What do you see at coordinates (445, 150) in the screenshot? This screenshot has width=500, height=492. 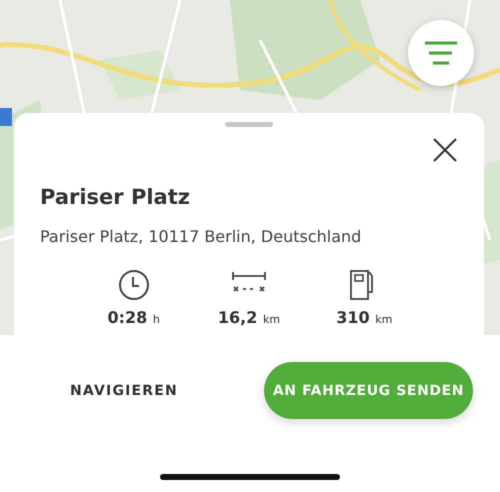 I see `close-icon` at bounding box center [445, 150].